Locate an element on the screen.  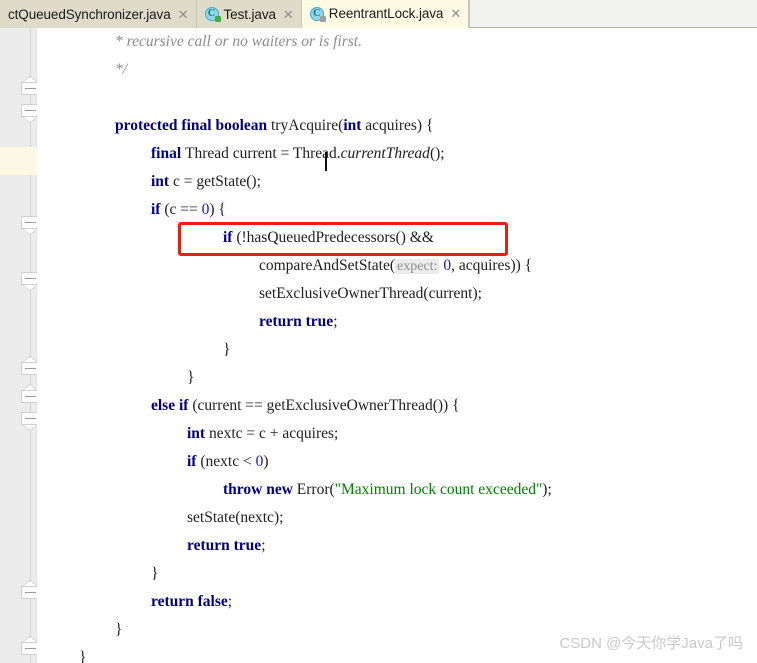
comment-token: */ is located at coordinates (121, 69).